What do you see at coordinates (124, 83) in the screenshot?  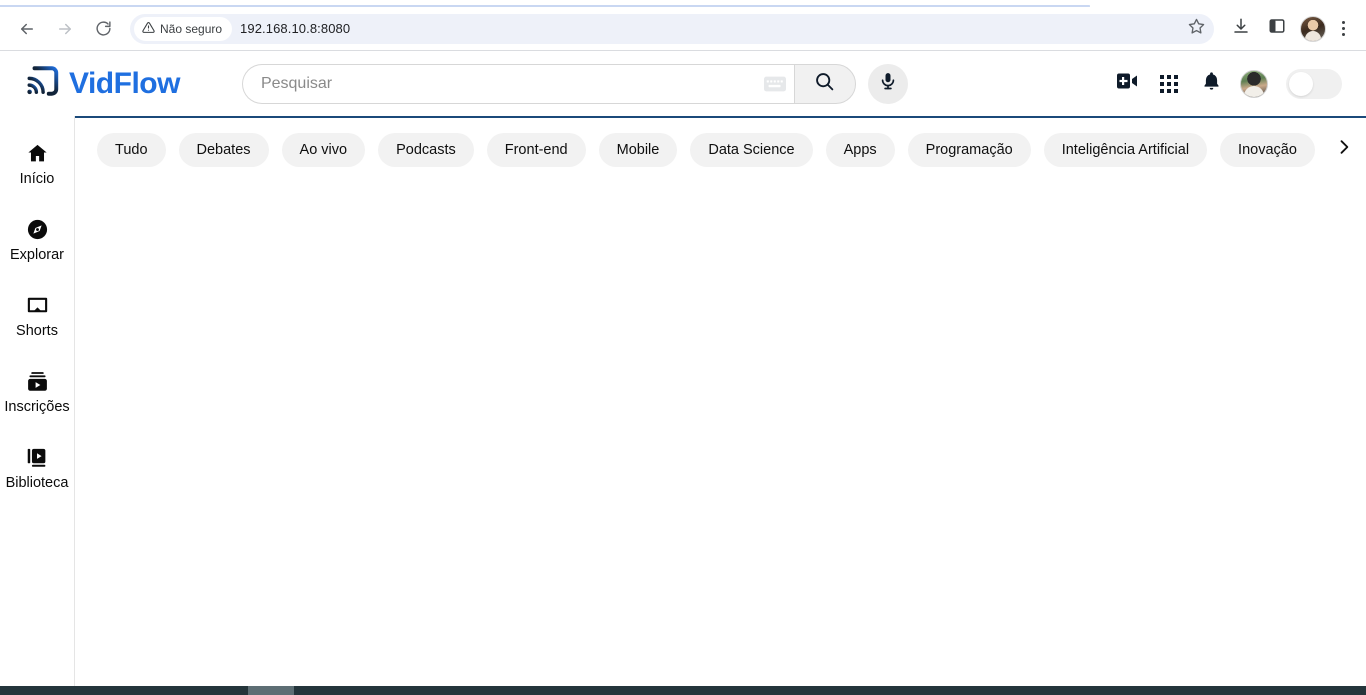 I see `app-logo-text: VidFlow` at bounding box center [124, 83].